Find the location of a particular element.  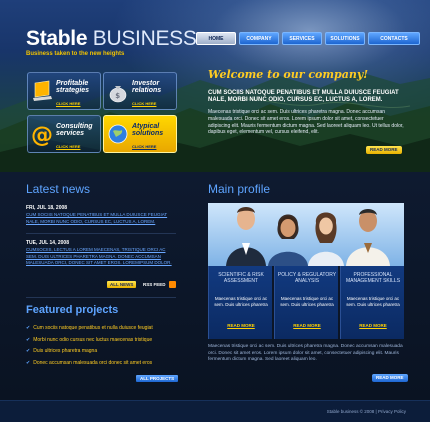

footer: Stable business © 2008 | Privacy Policy is located at coordinates (215, 411).